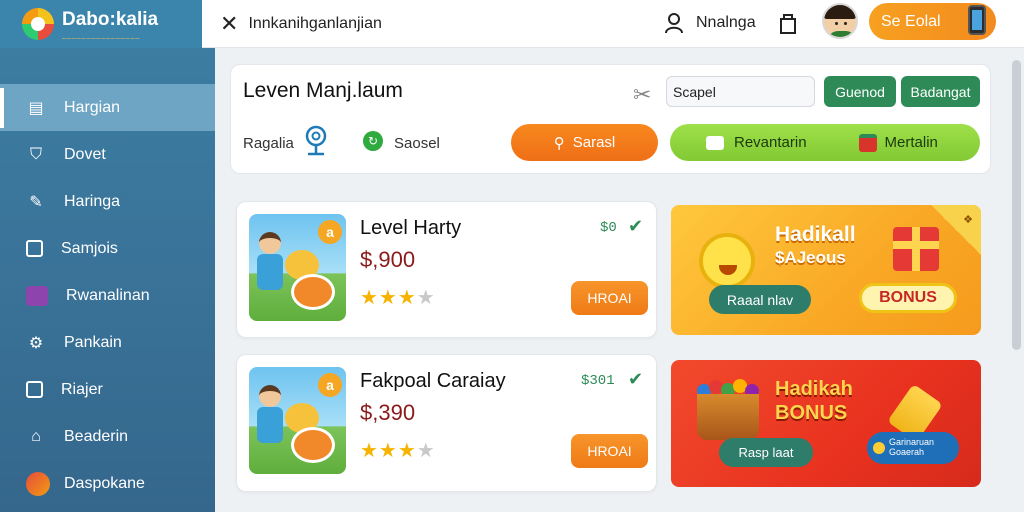  I want to click on sarasl-label: Sarasl, so click(594, 142).